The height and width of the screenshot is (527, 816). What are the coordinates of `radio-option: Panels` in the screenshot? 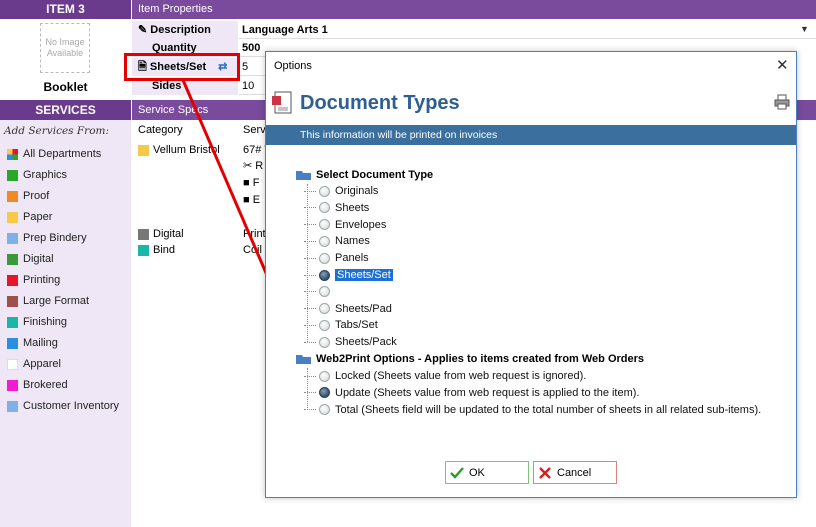 It's located at (336, 258).